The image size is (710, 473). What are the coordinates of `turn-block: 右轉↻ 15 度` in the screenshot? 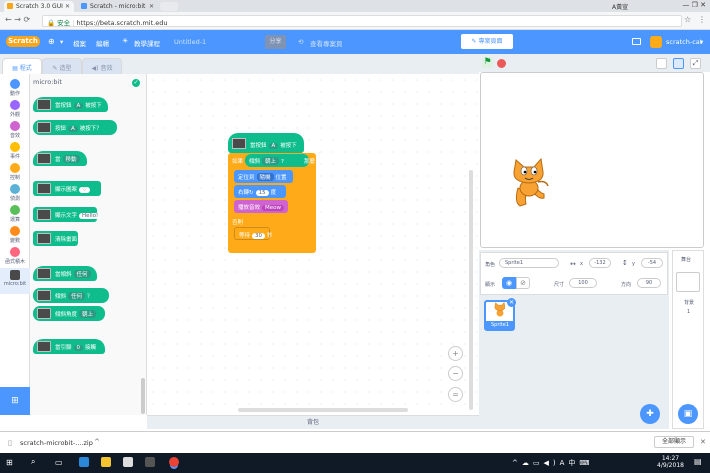 It's located at (260, 191).